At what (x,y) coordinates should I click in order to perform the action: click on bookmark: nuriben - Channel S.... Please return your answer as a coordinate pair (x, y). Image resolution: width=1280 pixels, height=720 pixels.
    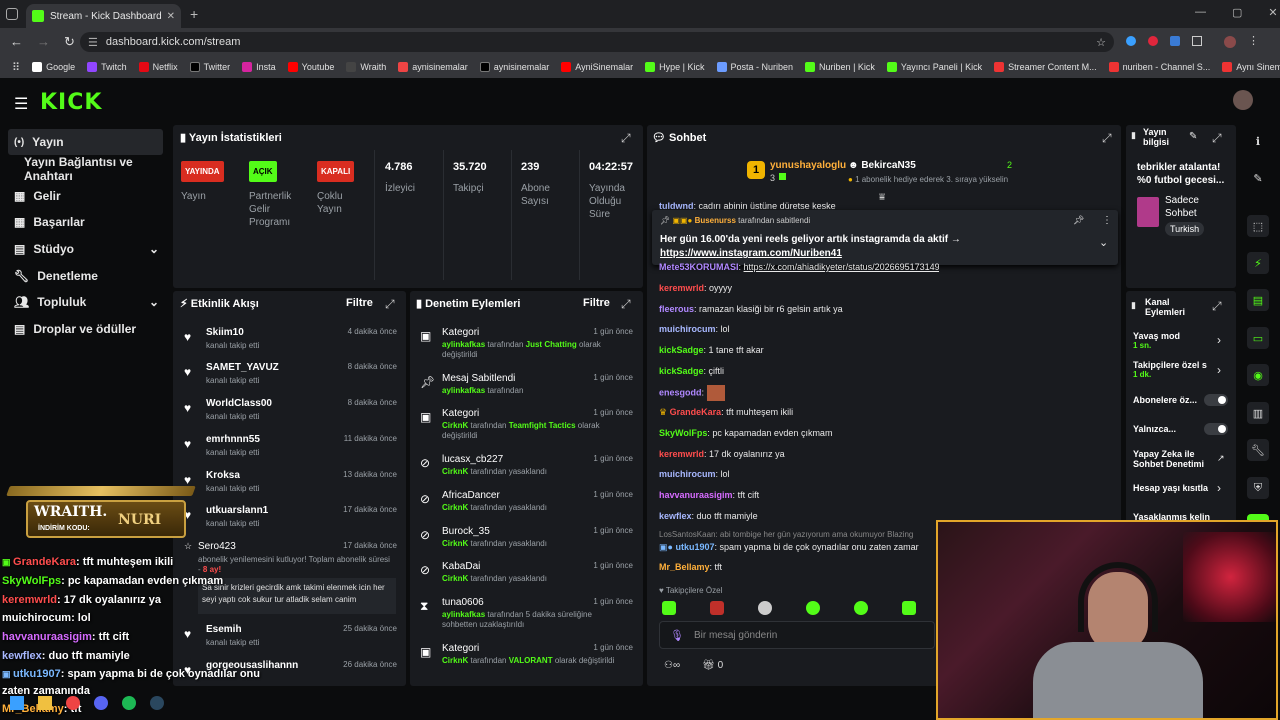
    Looking at the image, I should click on (1159, 67).